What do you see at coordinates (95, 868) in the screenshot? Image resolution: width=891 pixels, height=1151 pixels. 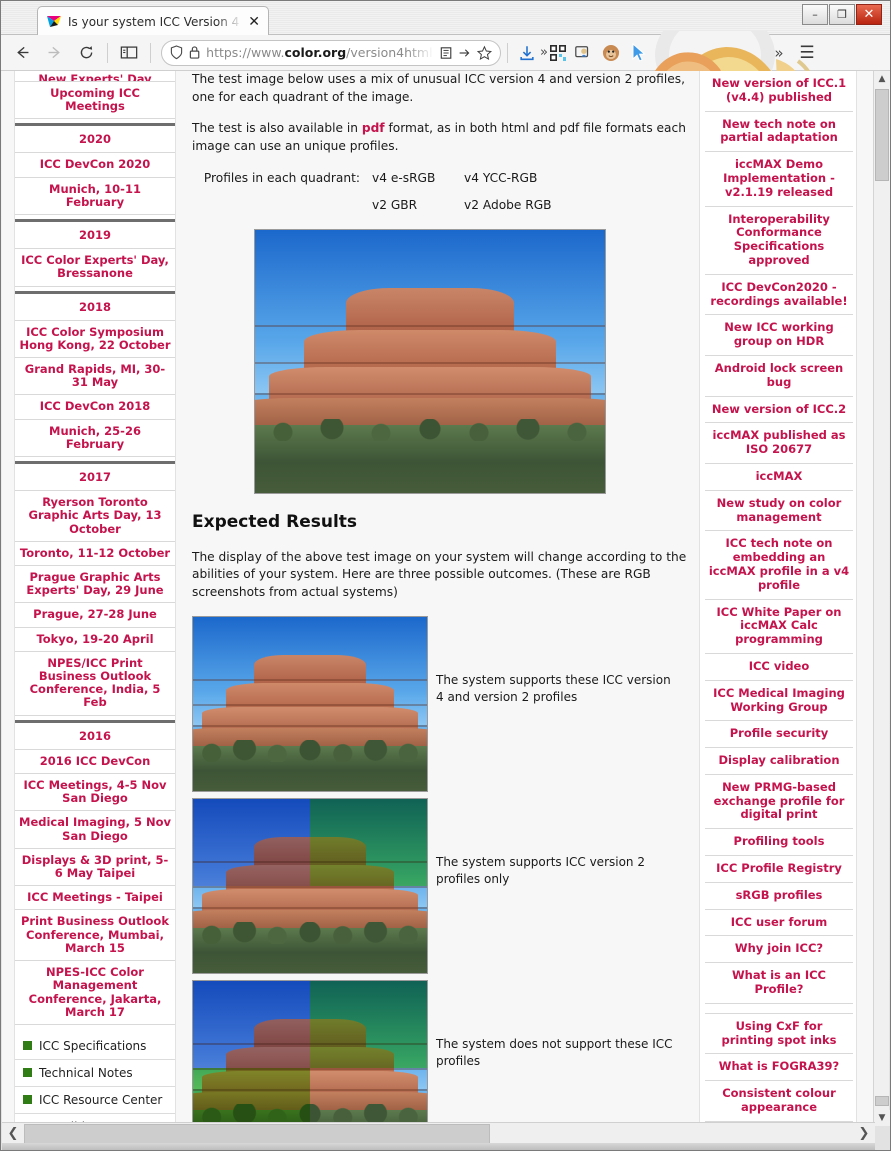 I see `sidebar-item: Displays & 3D print, 5-6 May Taipei` at bounding box center [95, 868].